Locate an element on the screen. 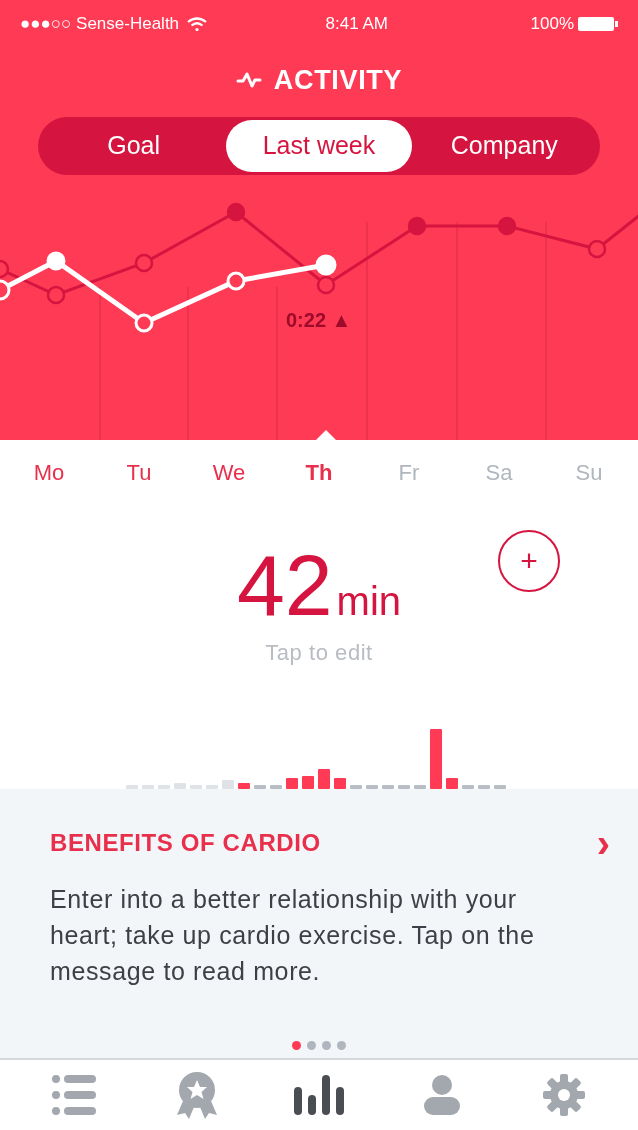 Image resolution: width=638 pixels, height=1130 pixels. edit-hint: Tap to edit is located at coordinates (319, 653).